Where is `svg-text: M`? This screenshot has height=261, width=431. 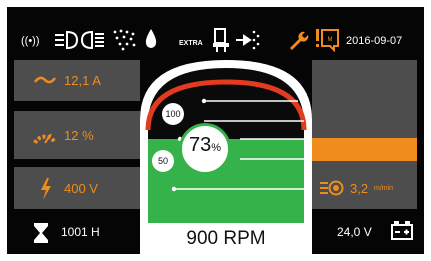
svg-text: M is located at coordinates (330, 40).